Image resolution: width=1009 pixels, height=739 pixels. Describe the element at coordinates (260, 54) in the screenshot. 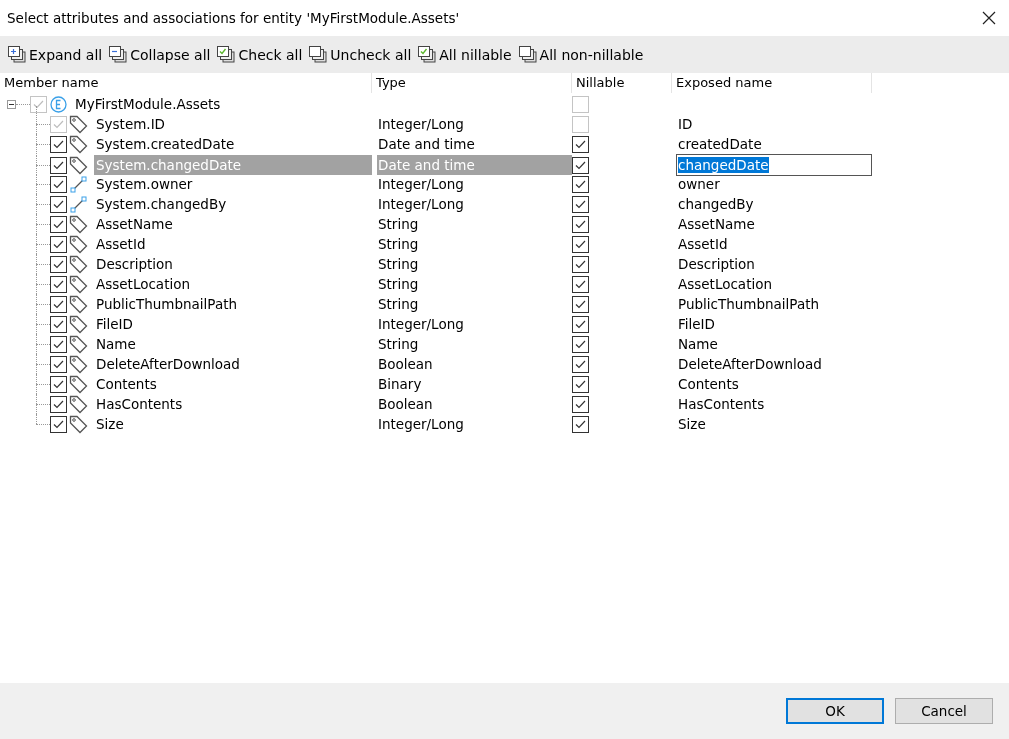

I see `toolbar-button: Check all` at that location.